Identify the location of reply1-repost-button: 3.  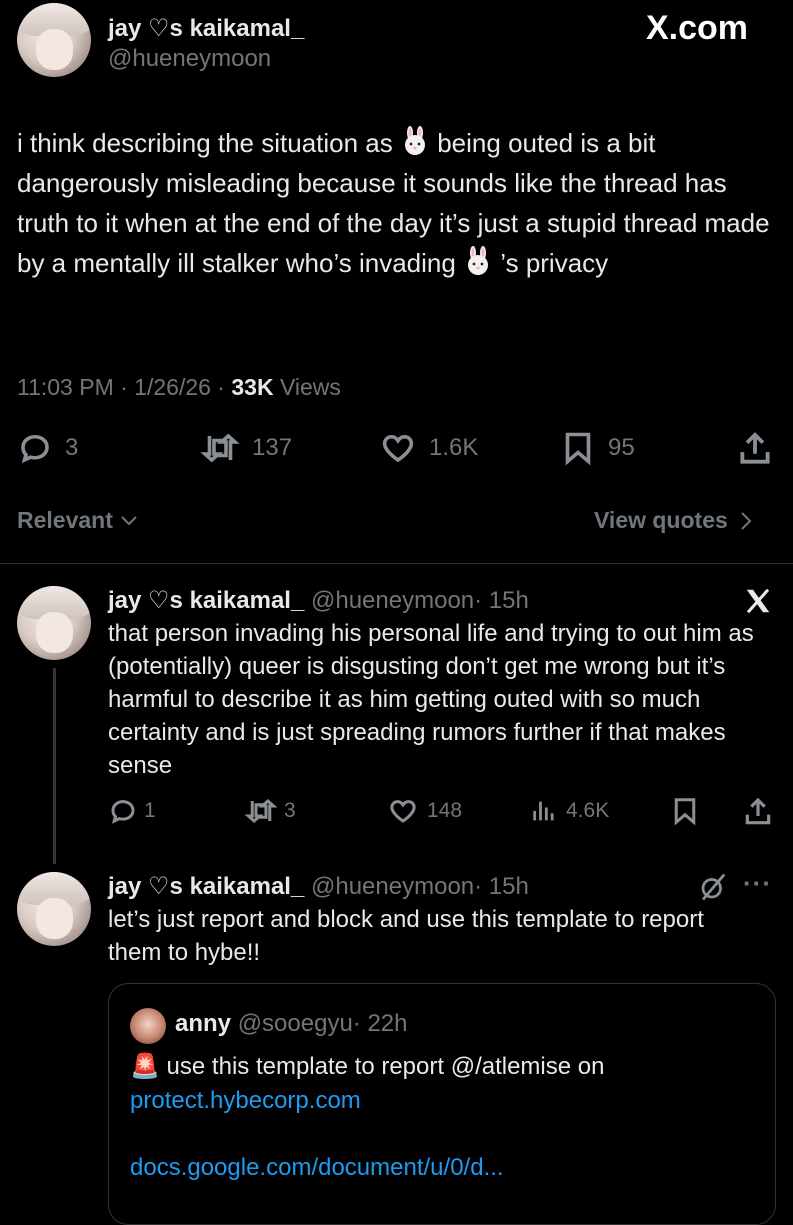
(270, 811).